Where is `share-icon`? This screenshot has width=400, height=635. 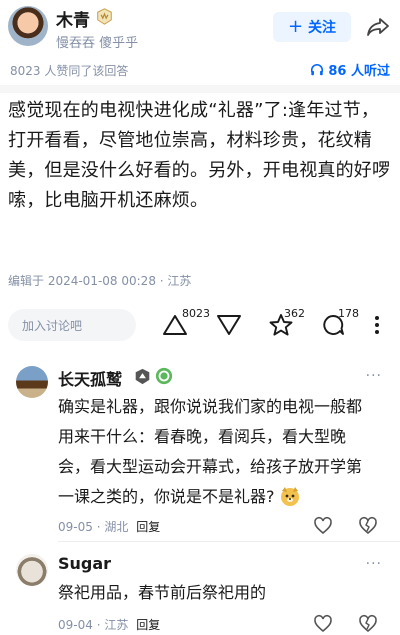 share-icon is located at coordinates (378, 27).